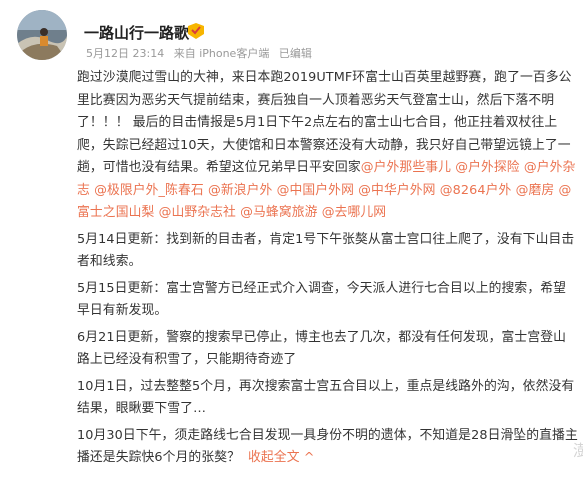 This screenshot has height=477, width=583. Describe the element at coordinates (149, 190) in the screenshot. I see `mention-link: @极限户外_陈春石` at that location.